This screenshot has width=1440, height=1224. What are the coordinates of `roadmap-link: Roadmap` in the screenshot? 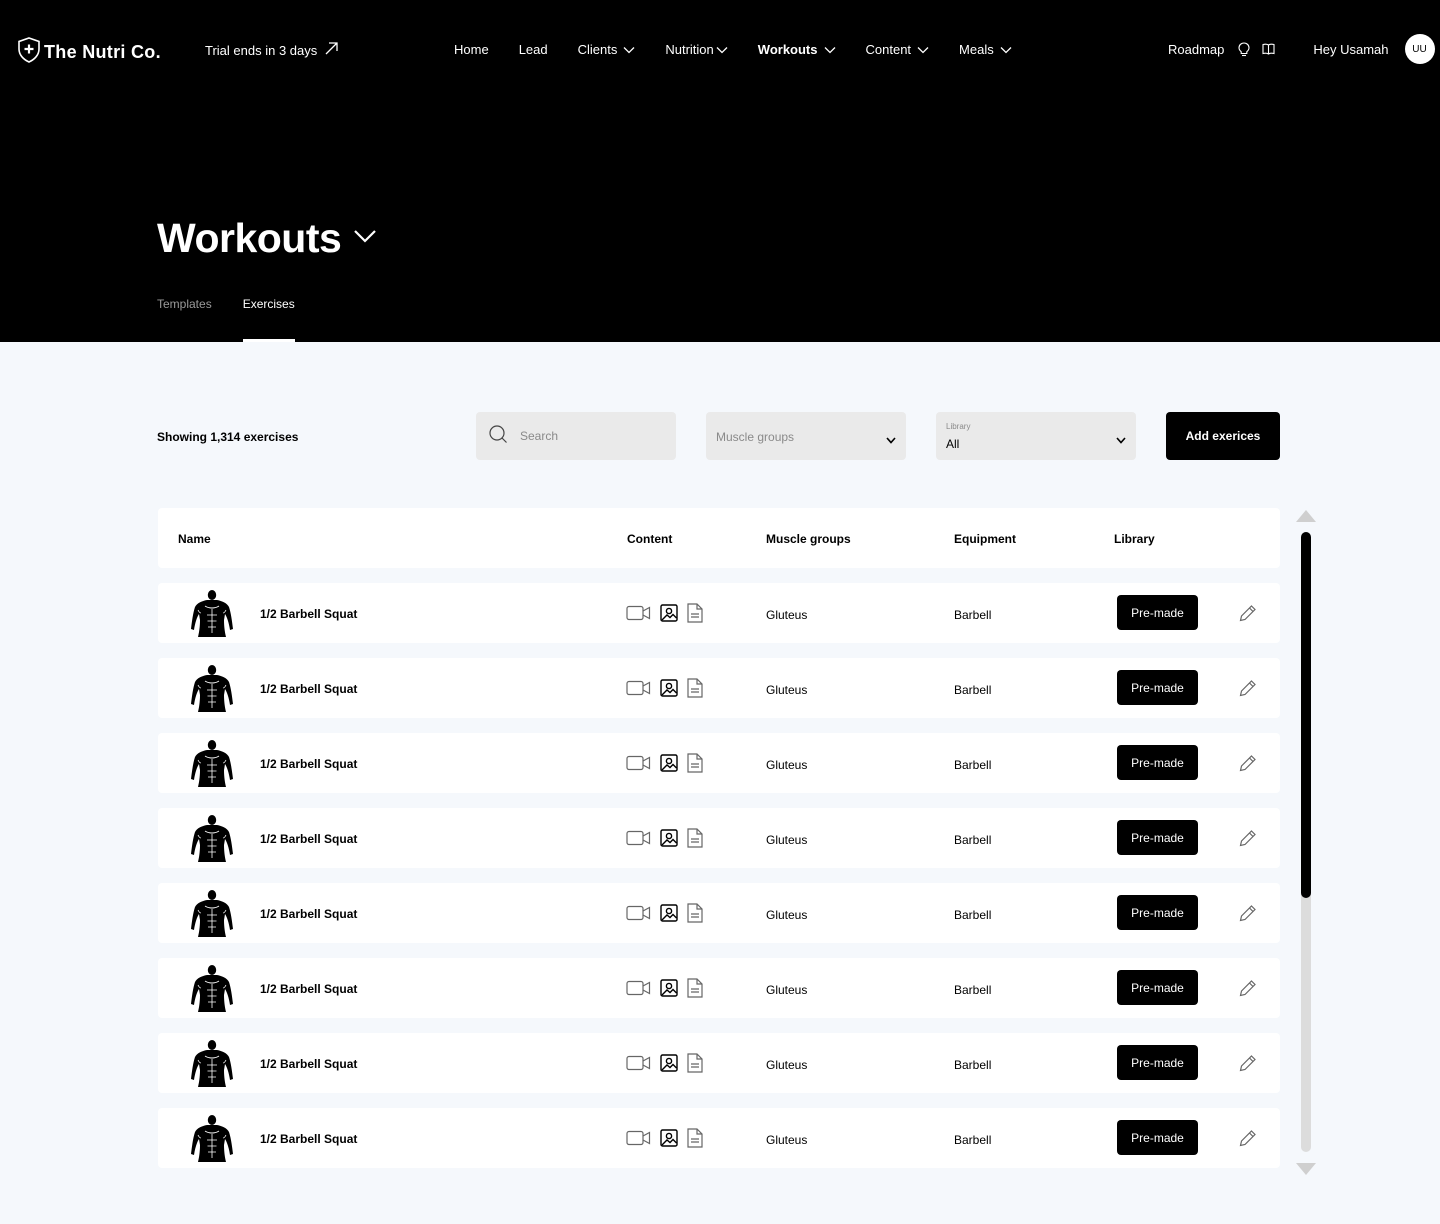 It's located at (1196, 49).